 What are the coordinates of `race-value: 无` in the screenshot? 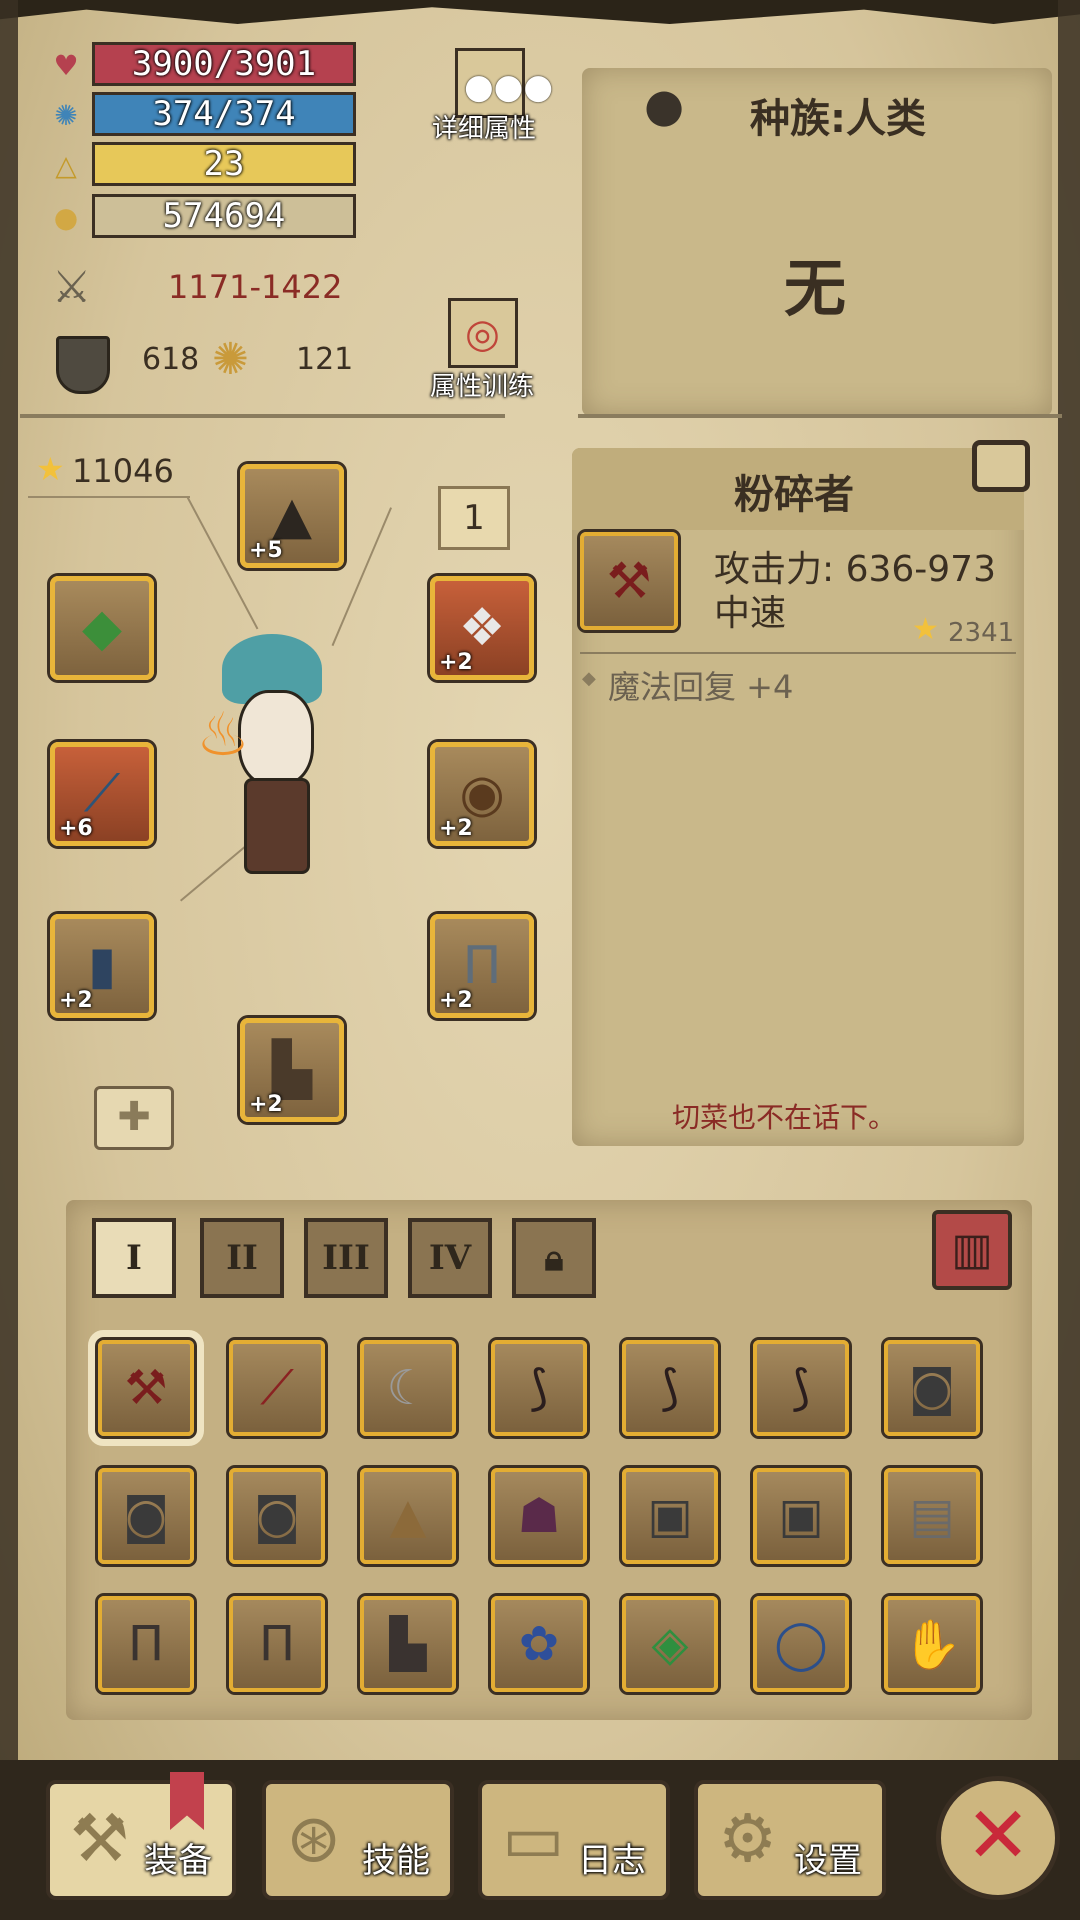 It's located at (815, 288).